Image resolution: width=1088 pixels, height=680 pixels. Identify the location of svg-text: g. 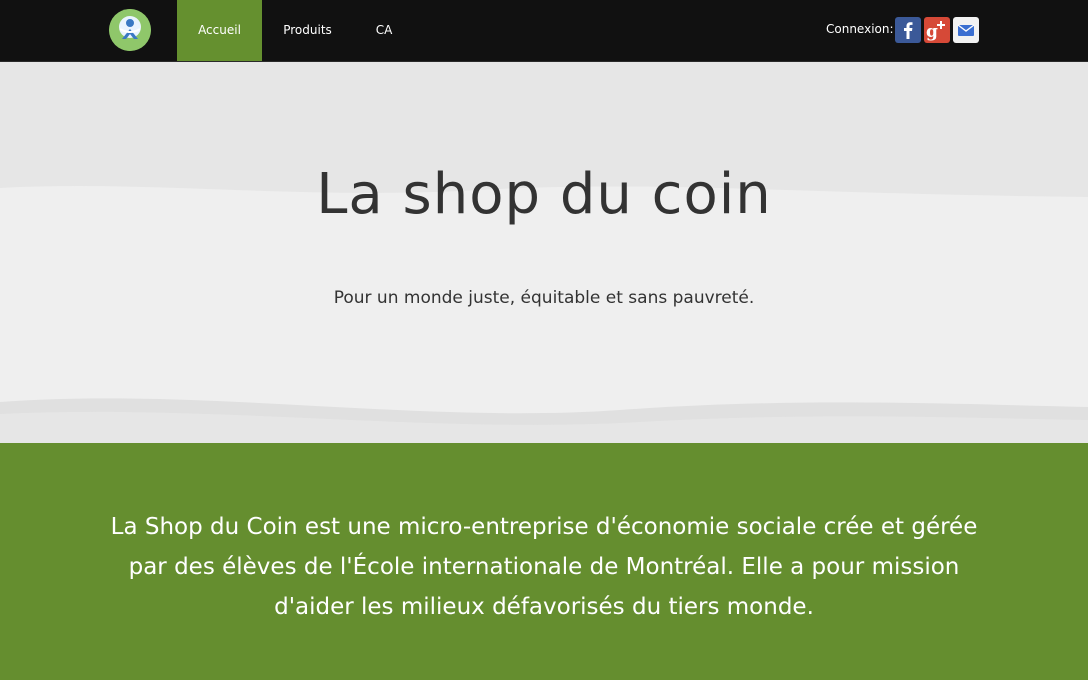
(932, 32).